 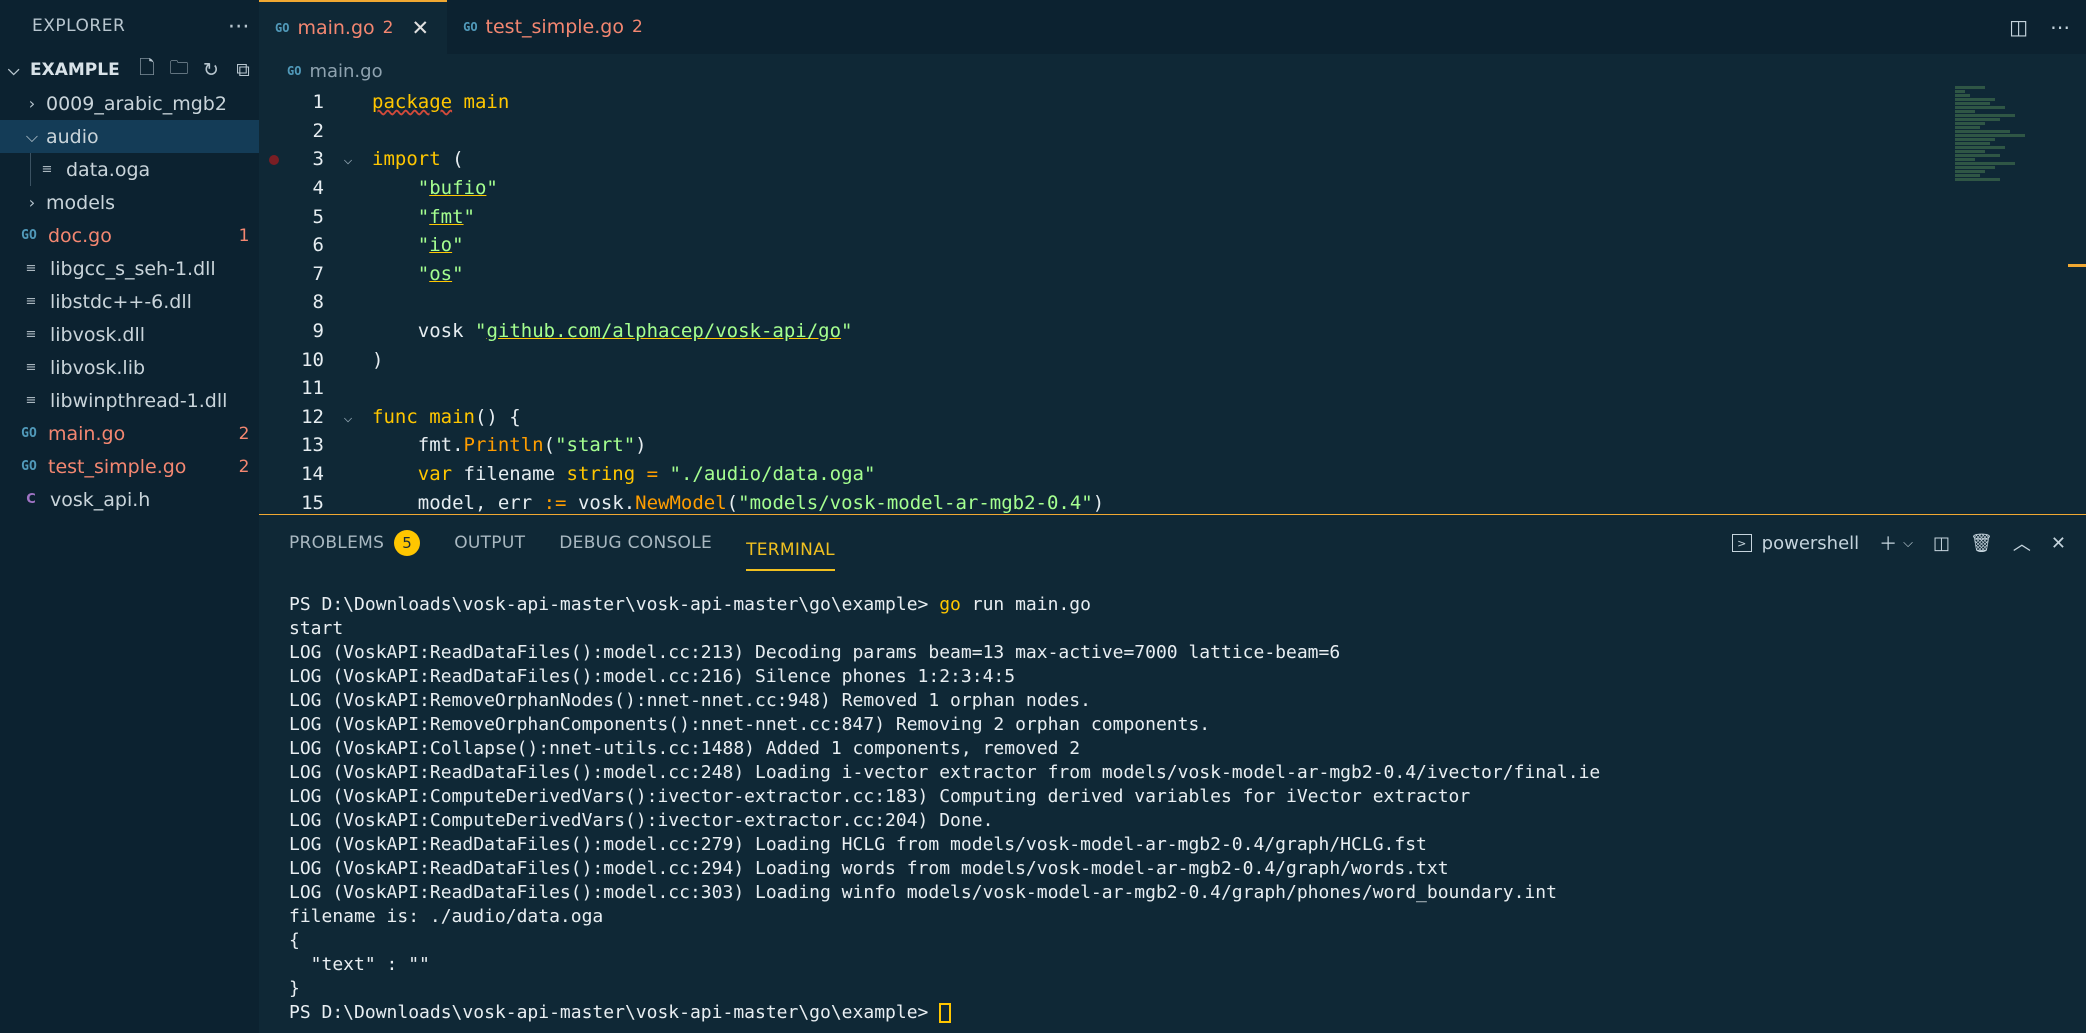 I want to click on code-line: 9 vosk "github.com/alphacep/vosk-api/go", so click(x=1172, y=331).